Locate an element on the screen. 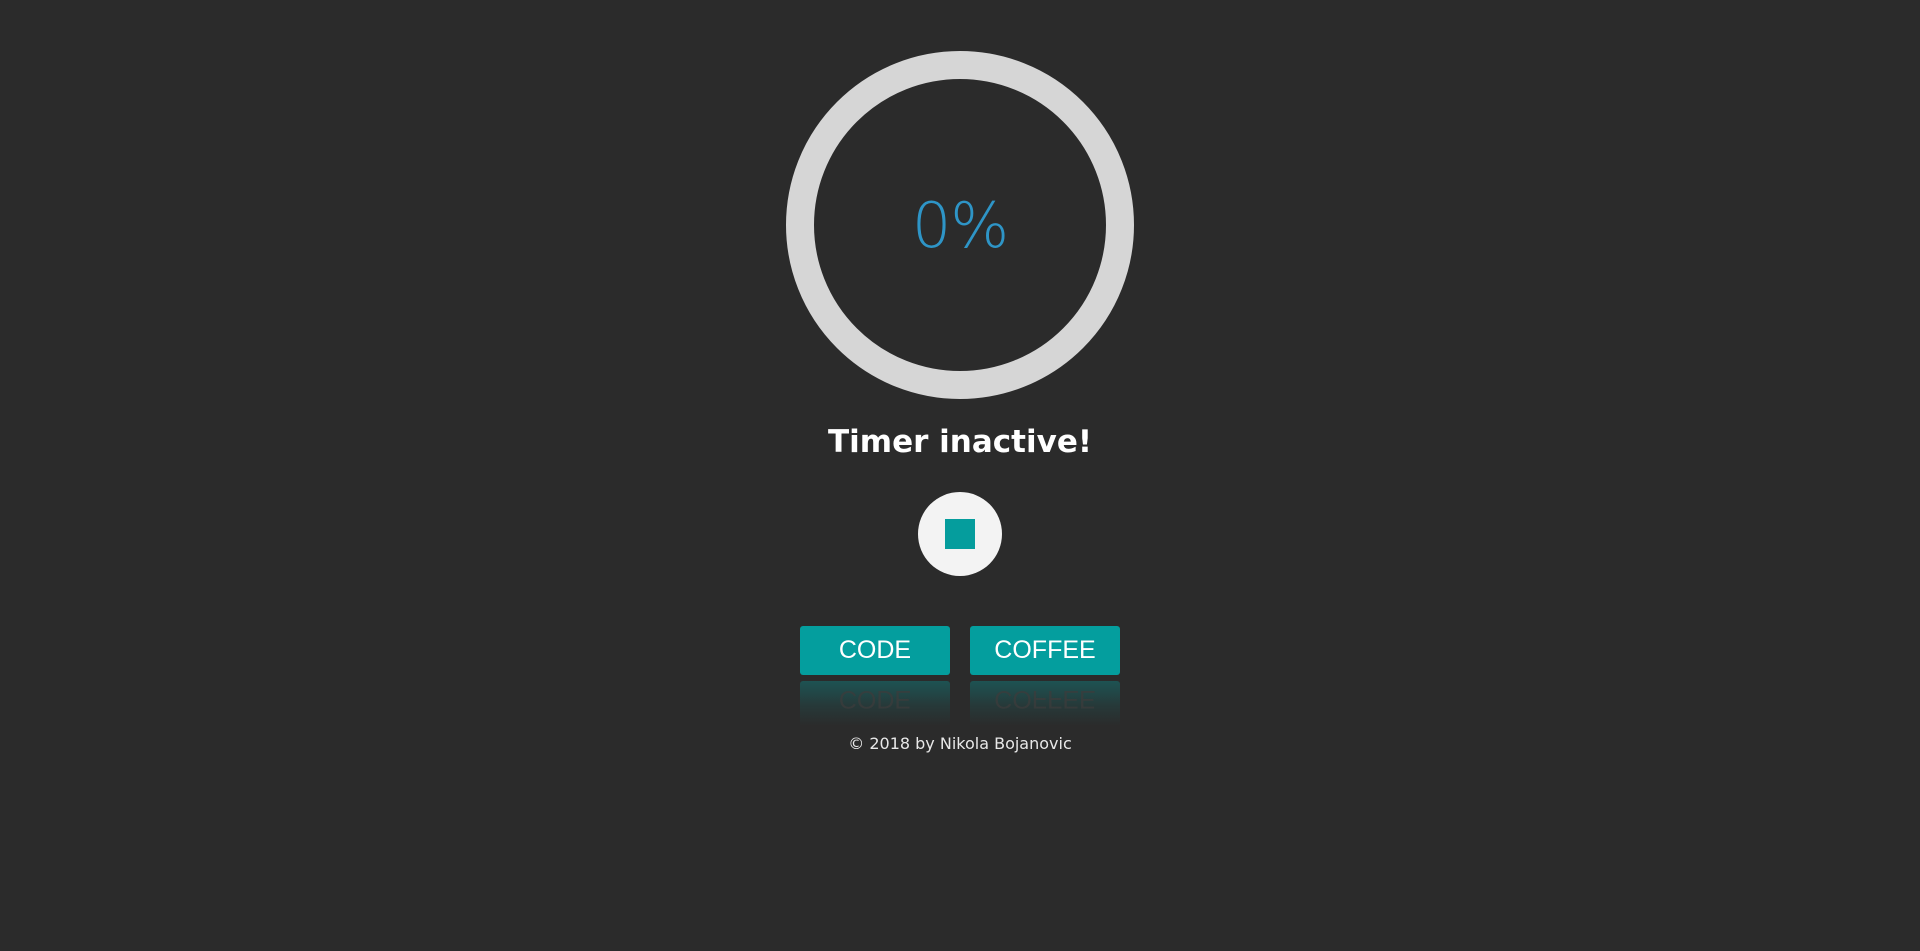 The image size is (1920, 951). progress-percent: 0% is located at coordinates (960, 225).